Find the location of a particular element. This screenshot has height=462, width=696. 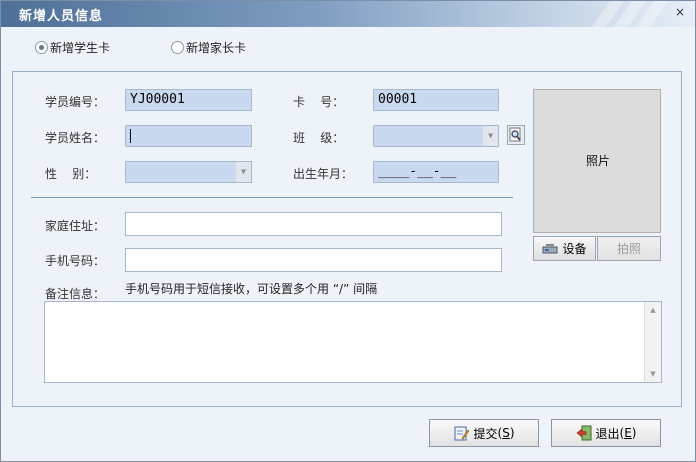

device-button: 设备 is located at coordinates (564, 248).